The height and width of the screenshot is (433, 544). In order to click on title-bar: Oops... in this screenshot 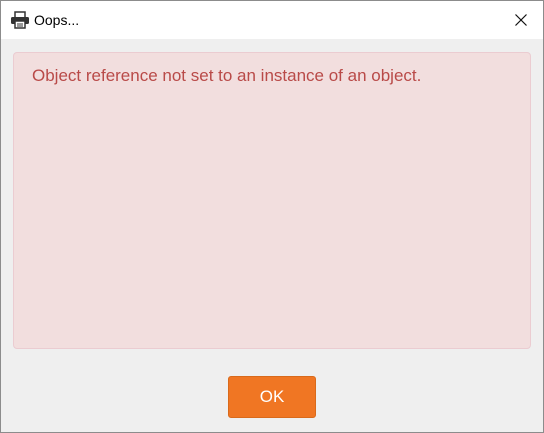, I will do `click(272, 20)`.